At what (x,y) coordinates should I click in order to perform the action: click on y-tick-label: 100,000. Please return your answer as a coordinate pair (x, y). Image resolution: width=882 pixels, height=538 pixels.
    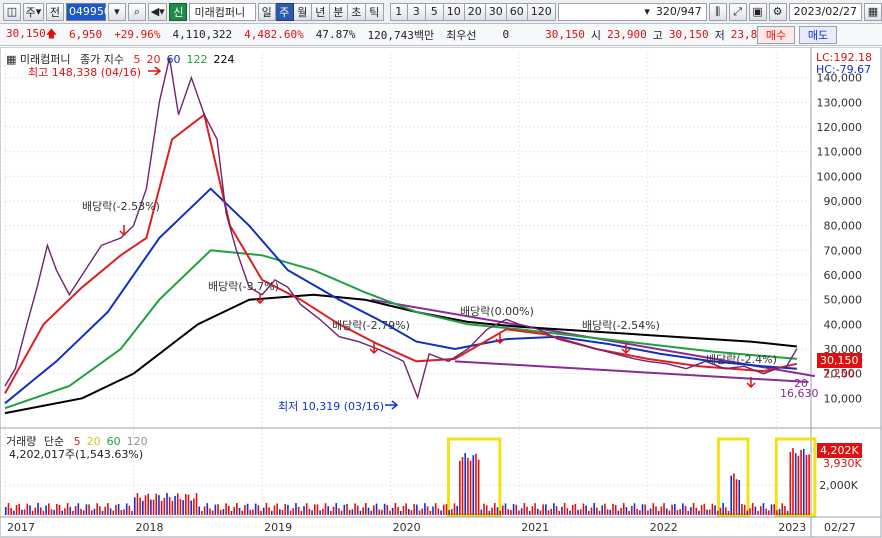
    Looking at the image, I should click on (840, 176).